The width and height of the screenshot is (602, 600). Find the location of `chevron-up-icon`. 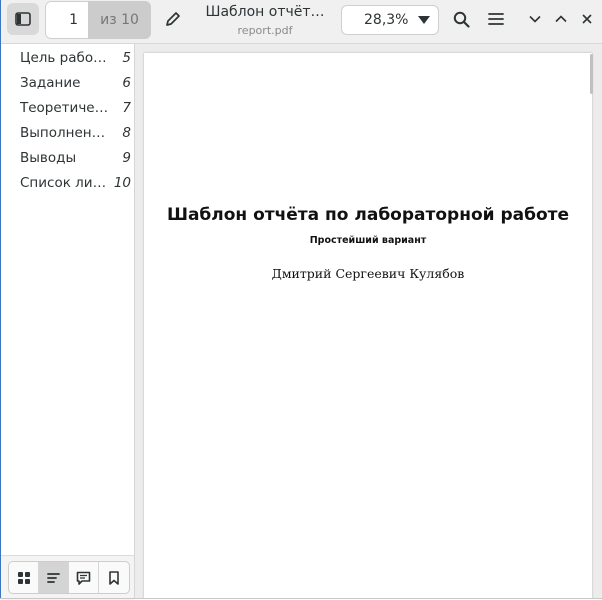

chevron-up-icon is located at coordinates (561, 19).